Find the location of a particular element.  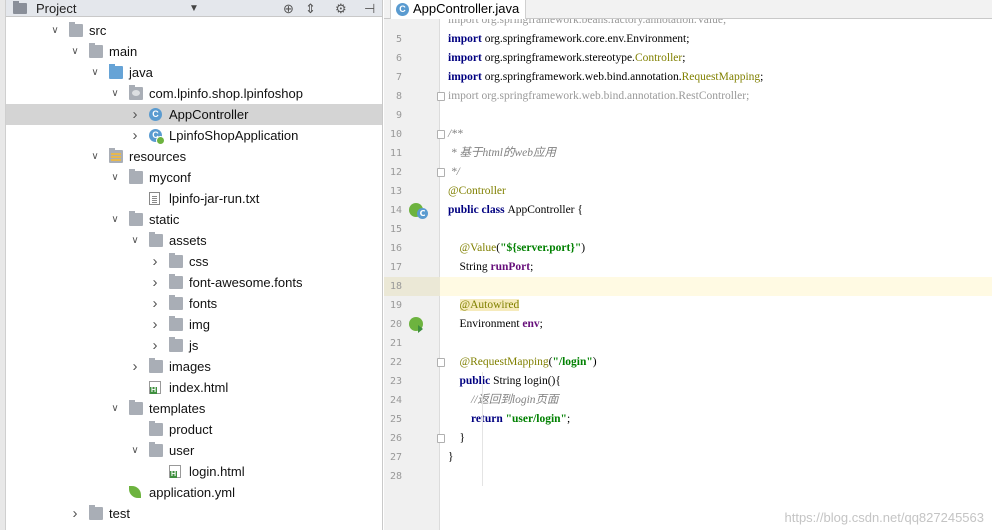

code-token: /** is located at coordinates (455, 134).